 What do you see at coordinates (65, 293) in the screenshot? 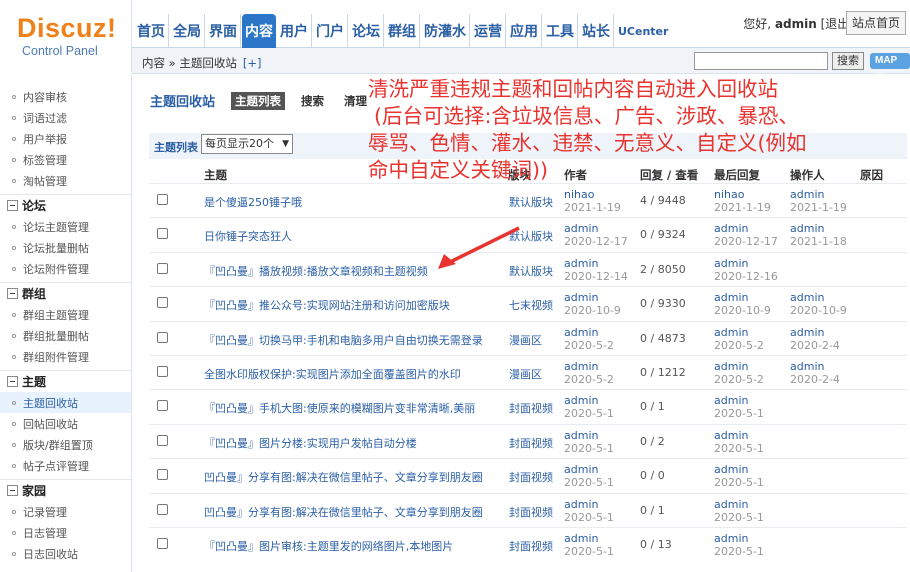
I see `sidebar-group: 群组` at bounding box center [65, 293].